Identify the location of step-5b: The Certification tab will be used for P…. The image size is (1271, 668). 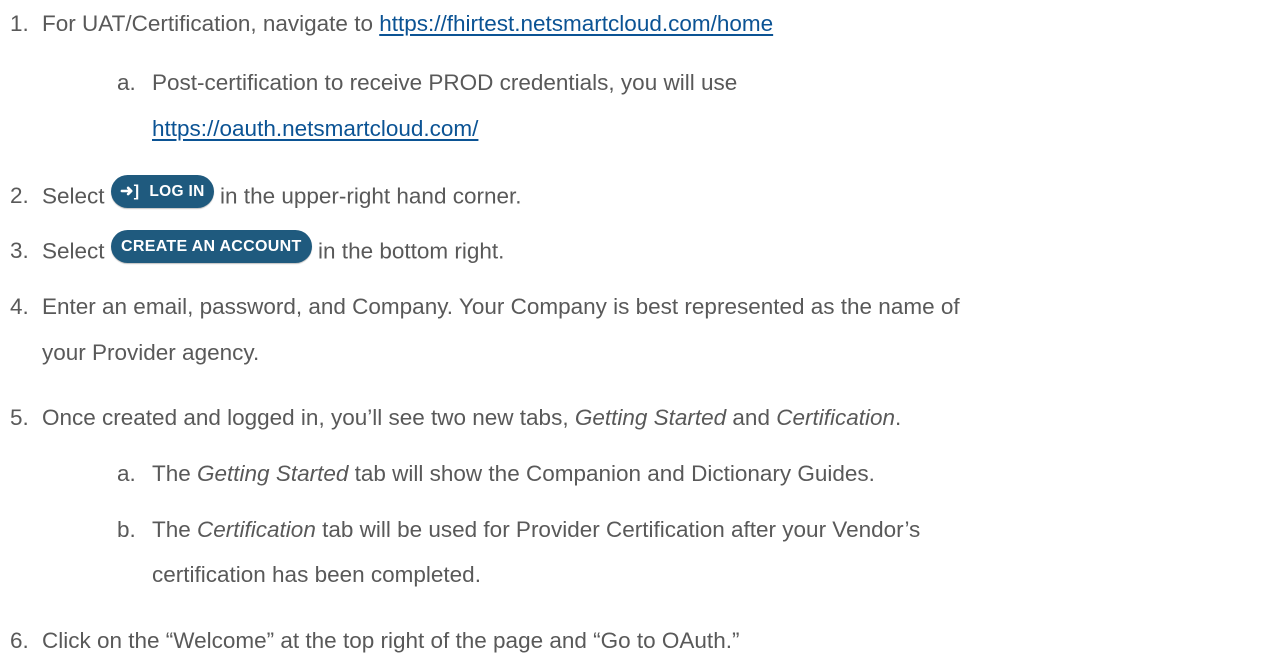
(536, 530).